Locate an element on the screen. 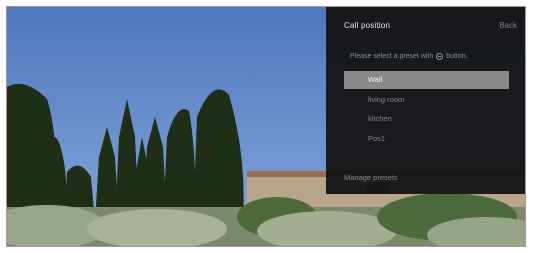  panel-title: Call position is located at coordinates (367, 25).